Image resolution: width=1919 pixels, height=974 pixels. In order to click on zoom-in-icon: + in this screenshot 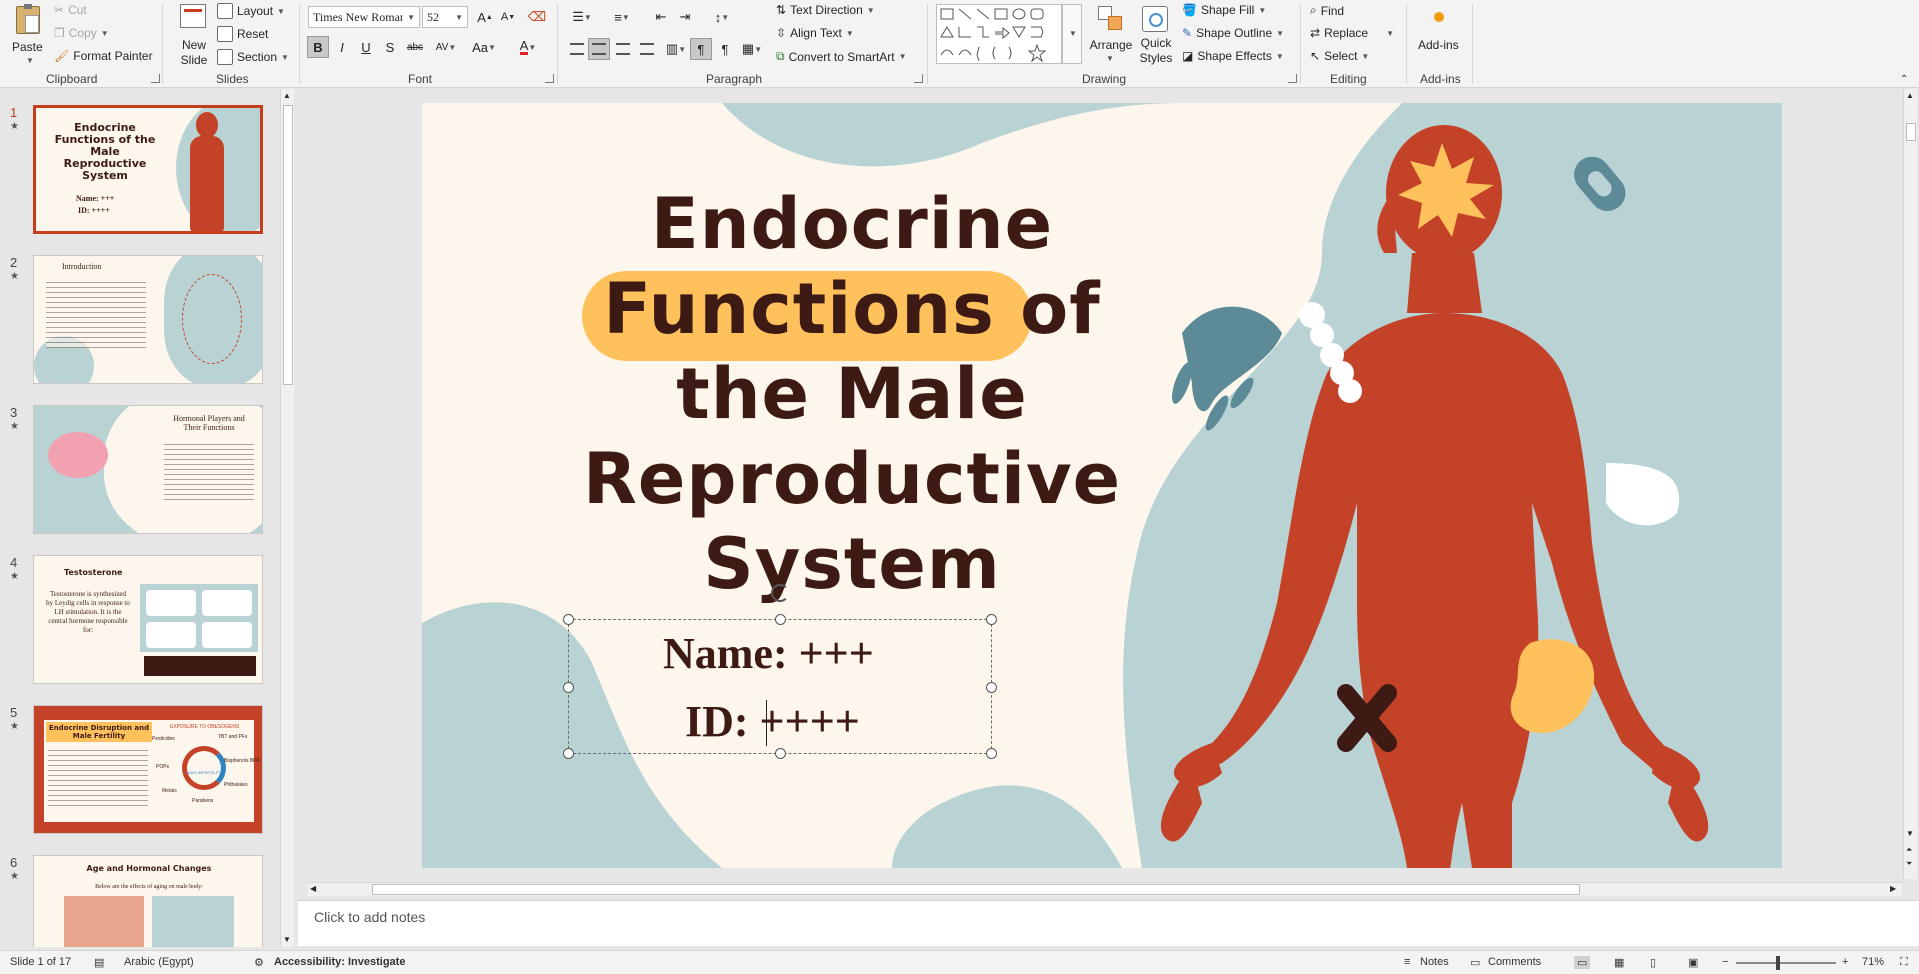, I will do `click(1845, 962)`.